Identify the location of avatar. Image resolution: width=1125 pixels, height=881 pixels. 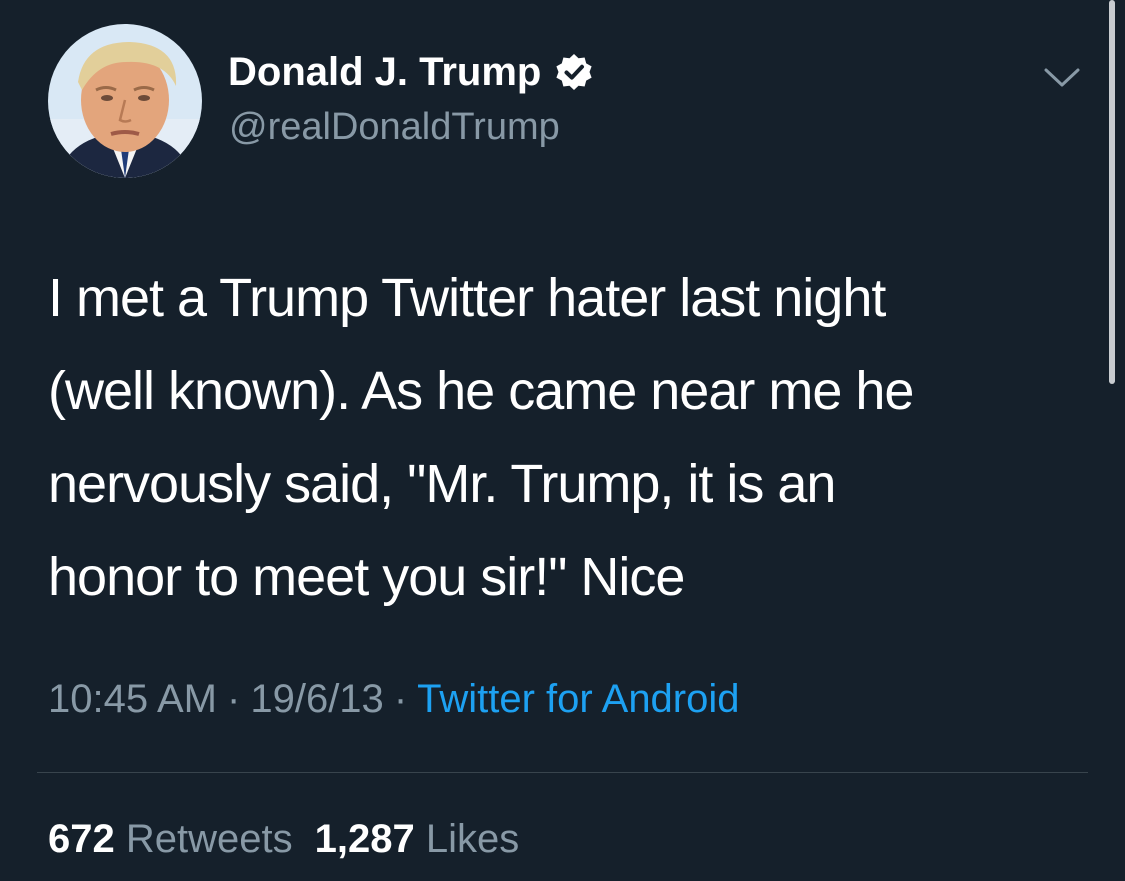
(125, 101).